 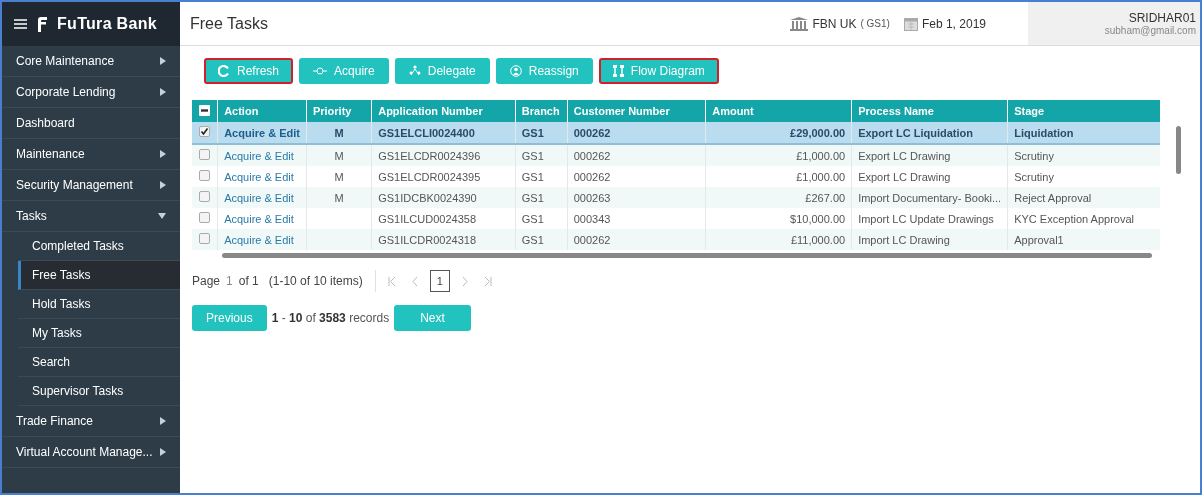 What do you see at coordinates (206, 281) in the screenshot?
I see `page-label: Page` at bounding box center [206, 281].